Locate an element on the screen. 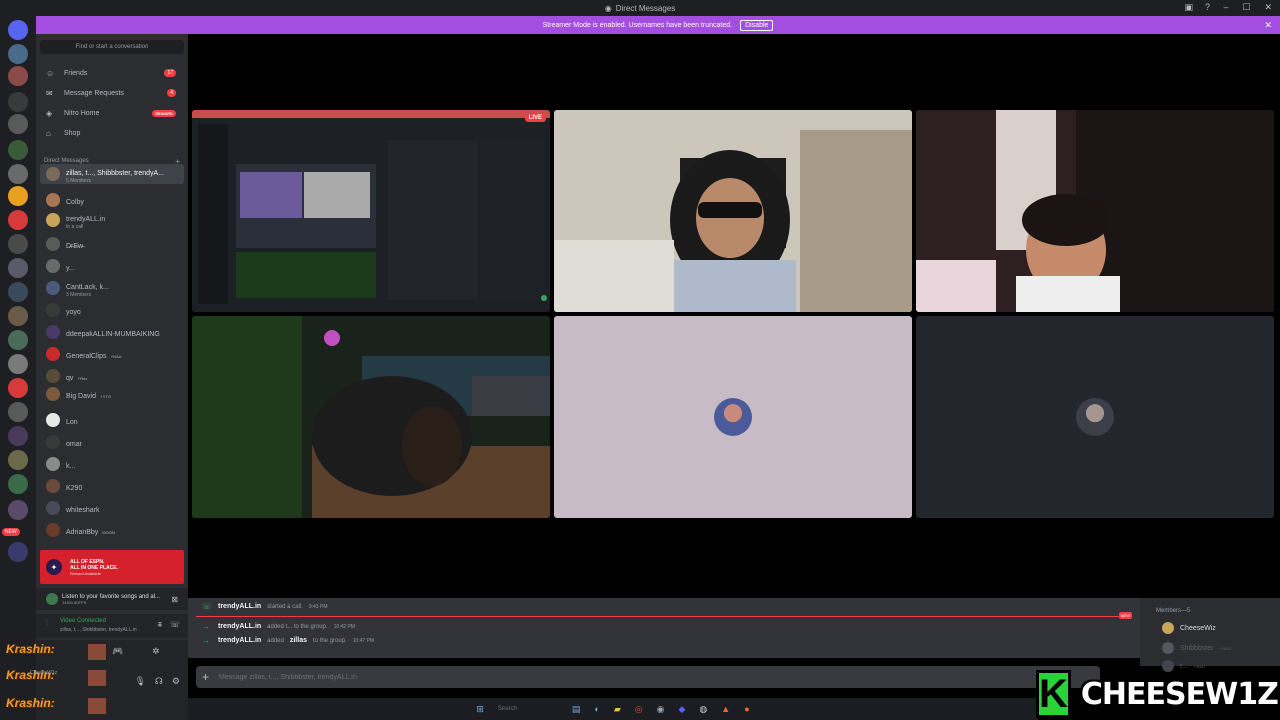 This screenshot has width=1280, height=720. start-icon: ⊞ is located at coordinates (480, 709).